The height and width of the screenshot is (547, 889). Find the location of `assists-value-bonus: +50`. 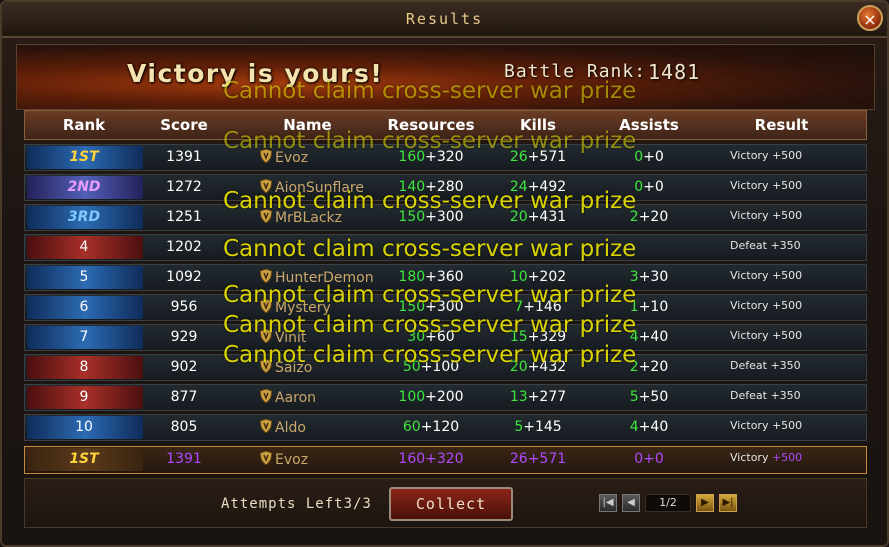

assists-value-bonus: +50 is located at coordinates (653, 397).